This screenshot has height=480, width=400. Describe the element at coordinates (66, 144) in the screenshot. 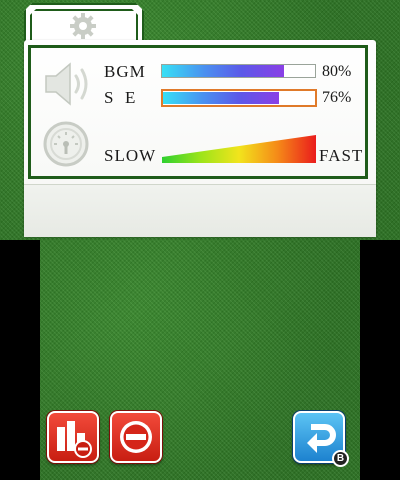

I see `speedometer-icon` at that location.